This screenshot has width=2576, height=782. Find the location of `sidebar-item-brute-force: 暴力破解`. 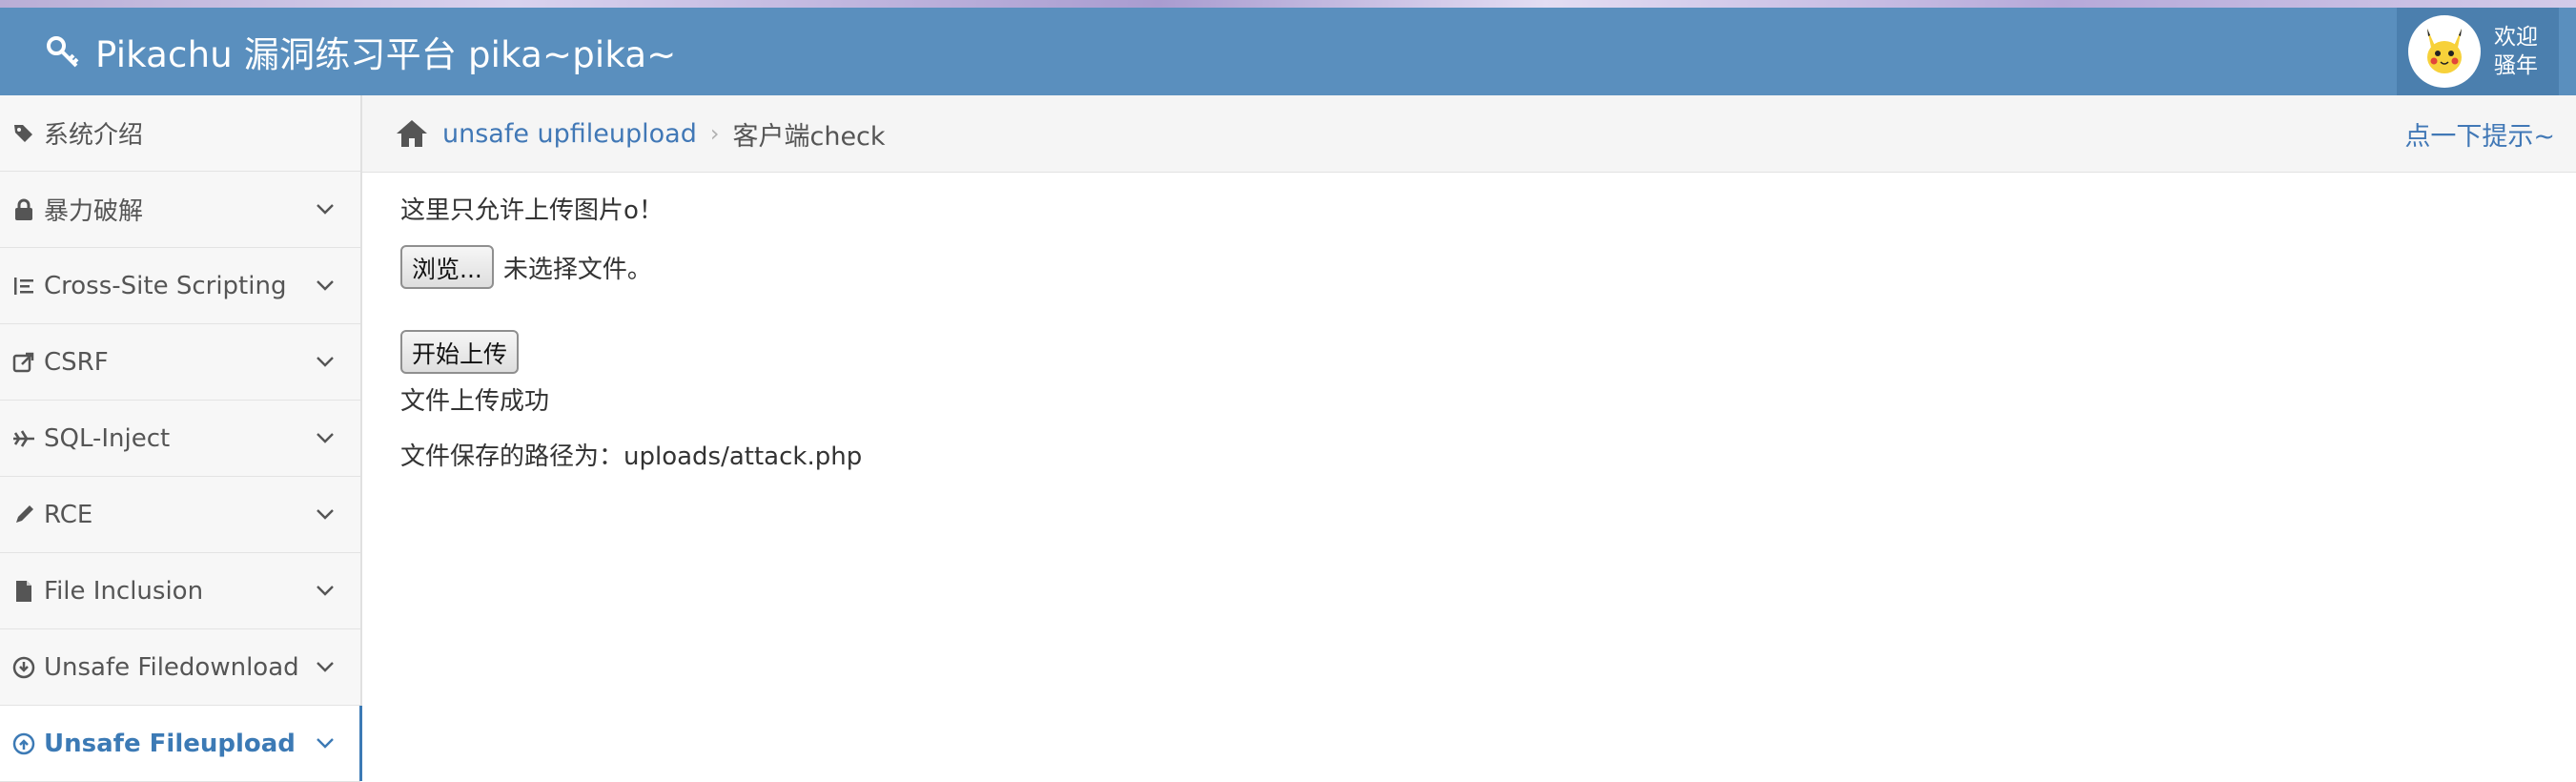

sidebar-item-brute-force: 暴力破解 is located at coordinates (180, 210).